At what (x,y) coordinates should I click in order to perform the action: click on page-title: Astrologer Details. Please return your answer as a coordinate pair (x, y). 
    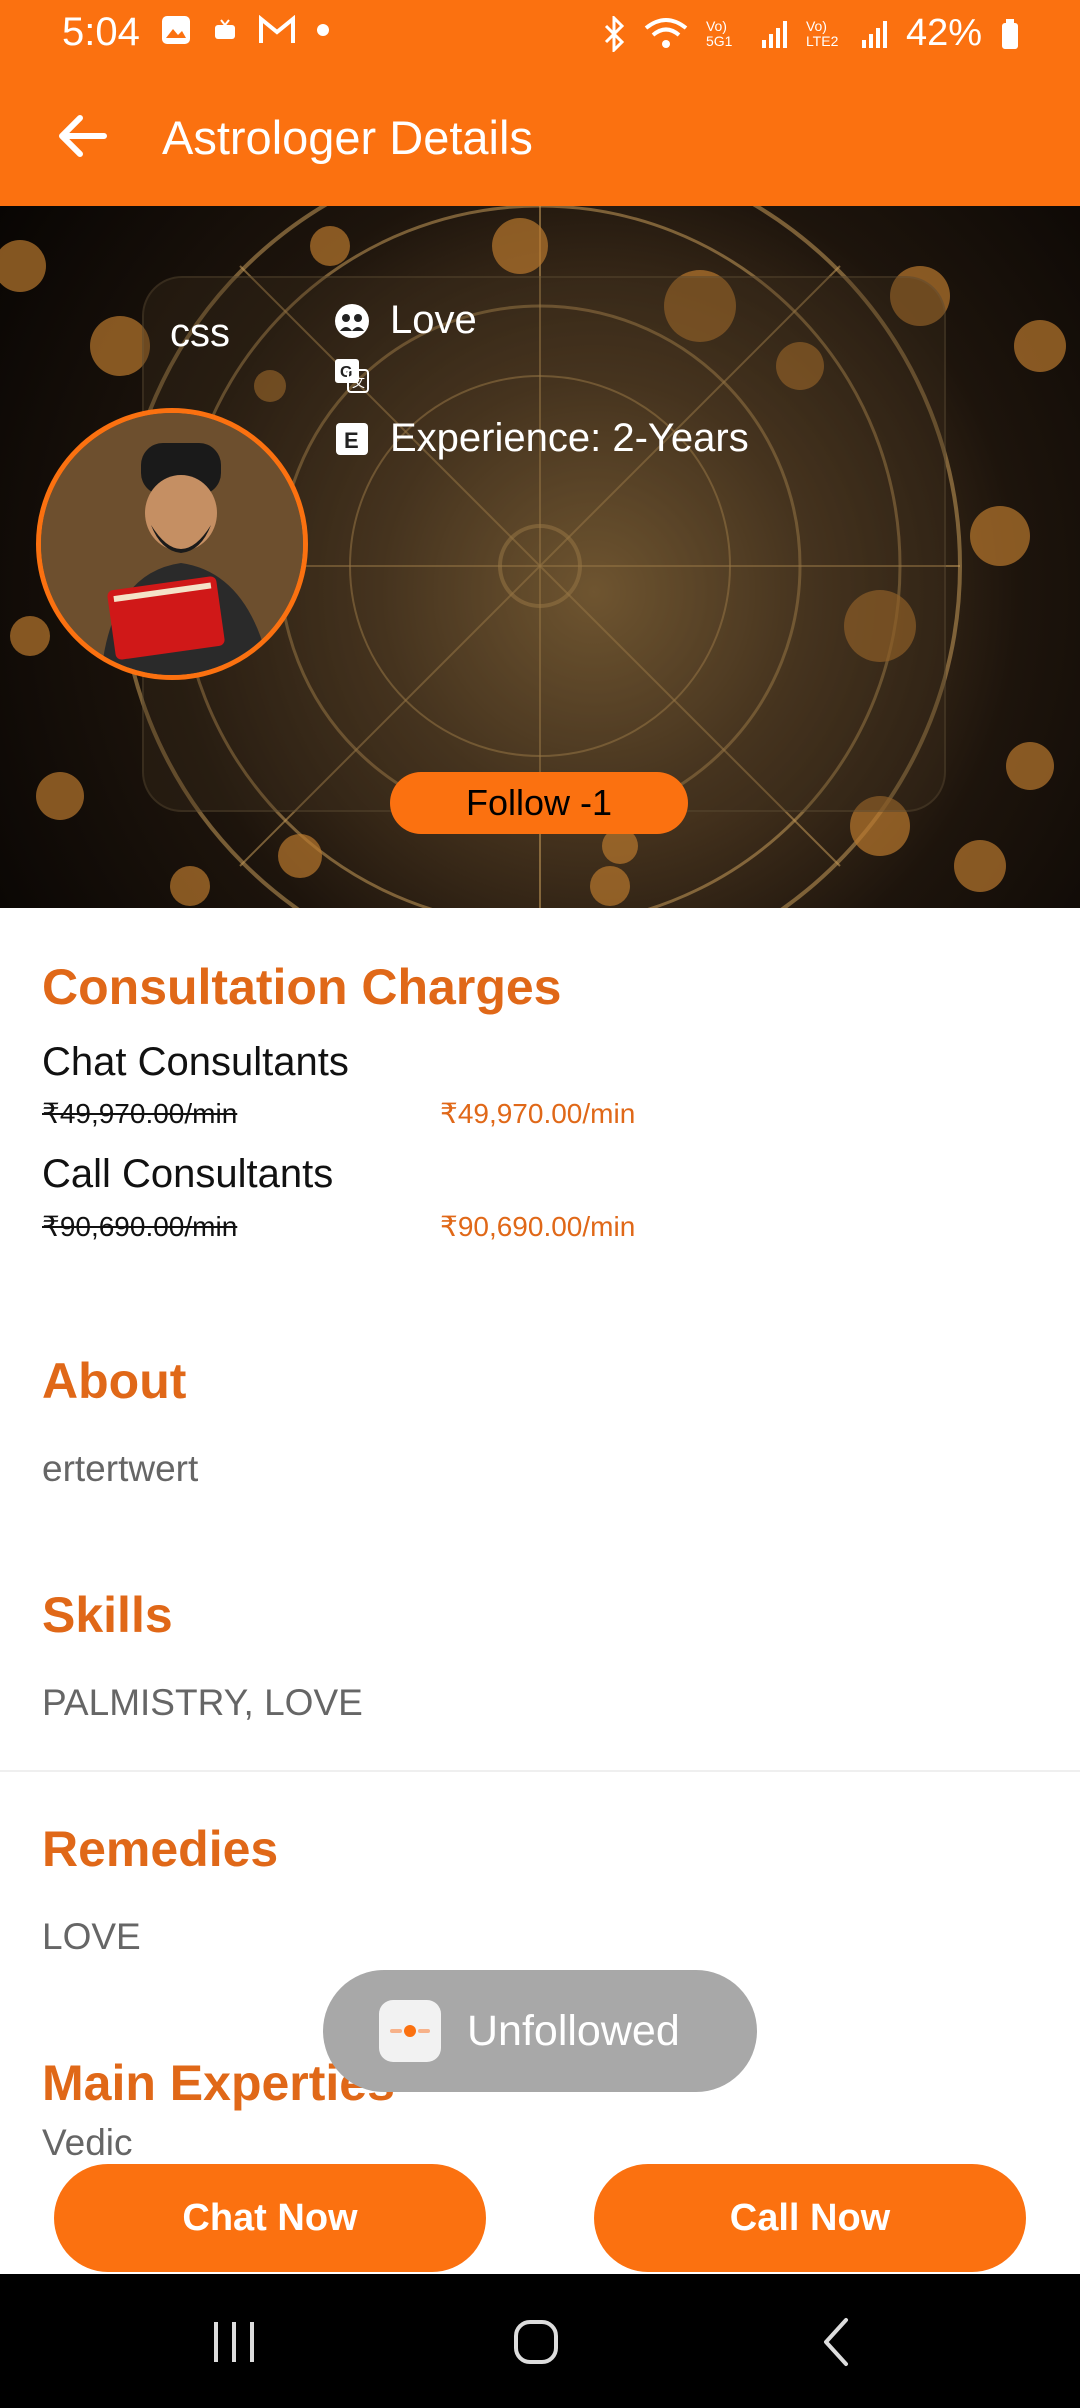
    Looking at the image, I should click on (347, 137).